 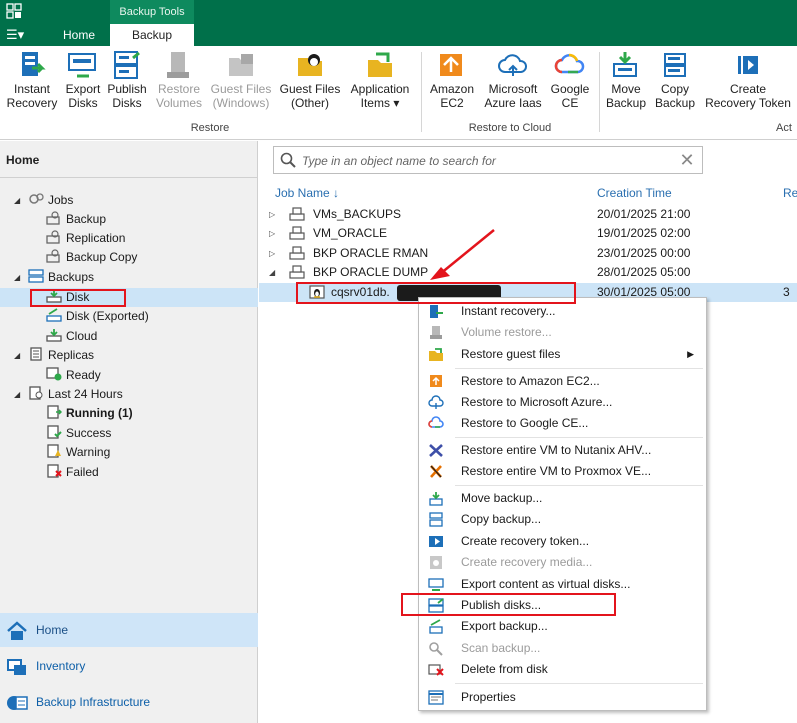 I want to click on google-cloud-icon, so click(x=570, y=65).